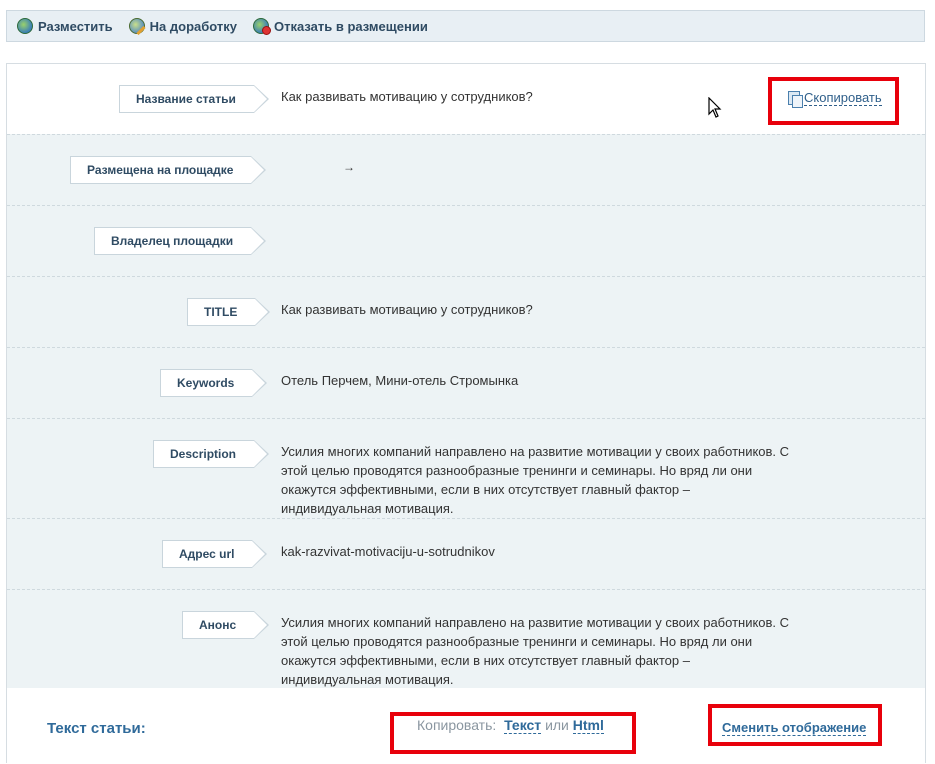  I want to click on article-text-heading: Текст статьи:, so click(96, 728).